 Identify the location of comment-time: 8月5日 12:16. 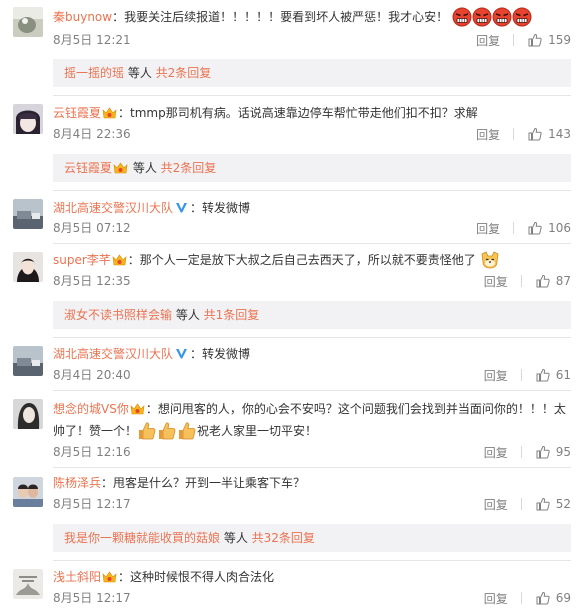
(92, 452).